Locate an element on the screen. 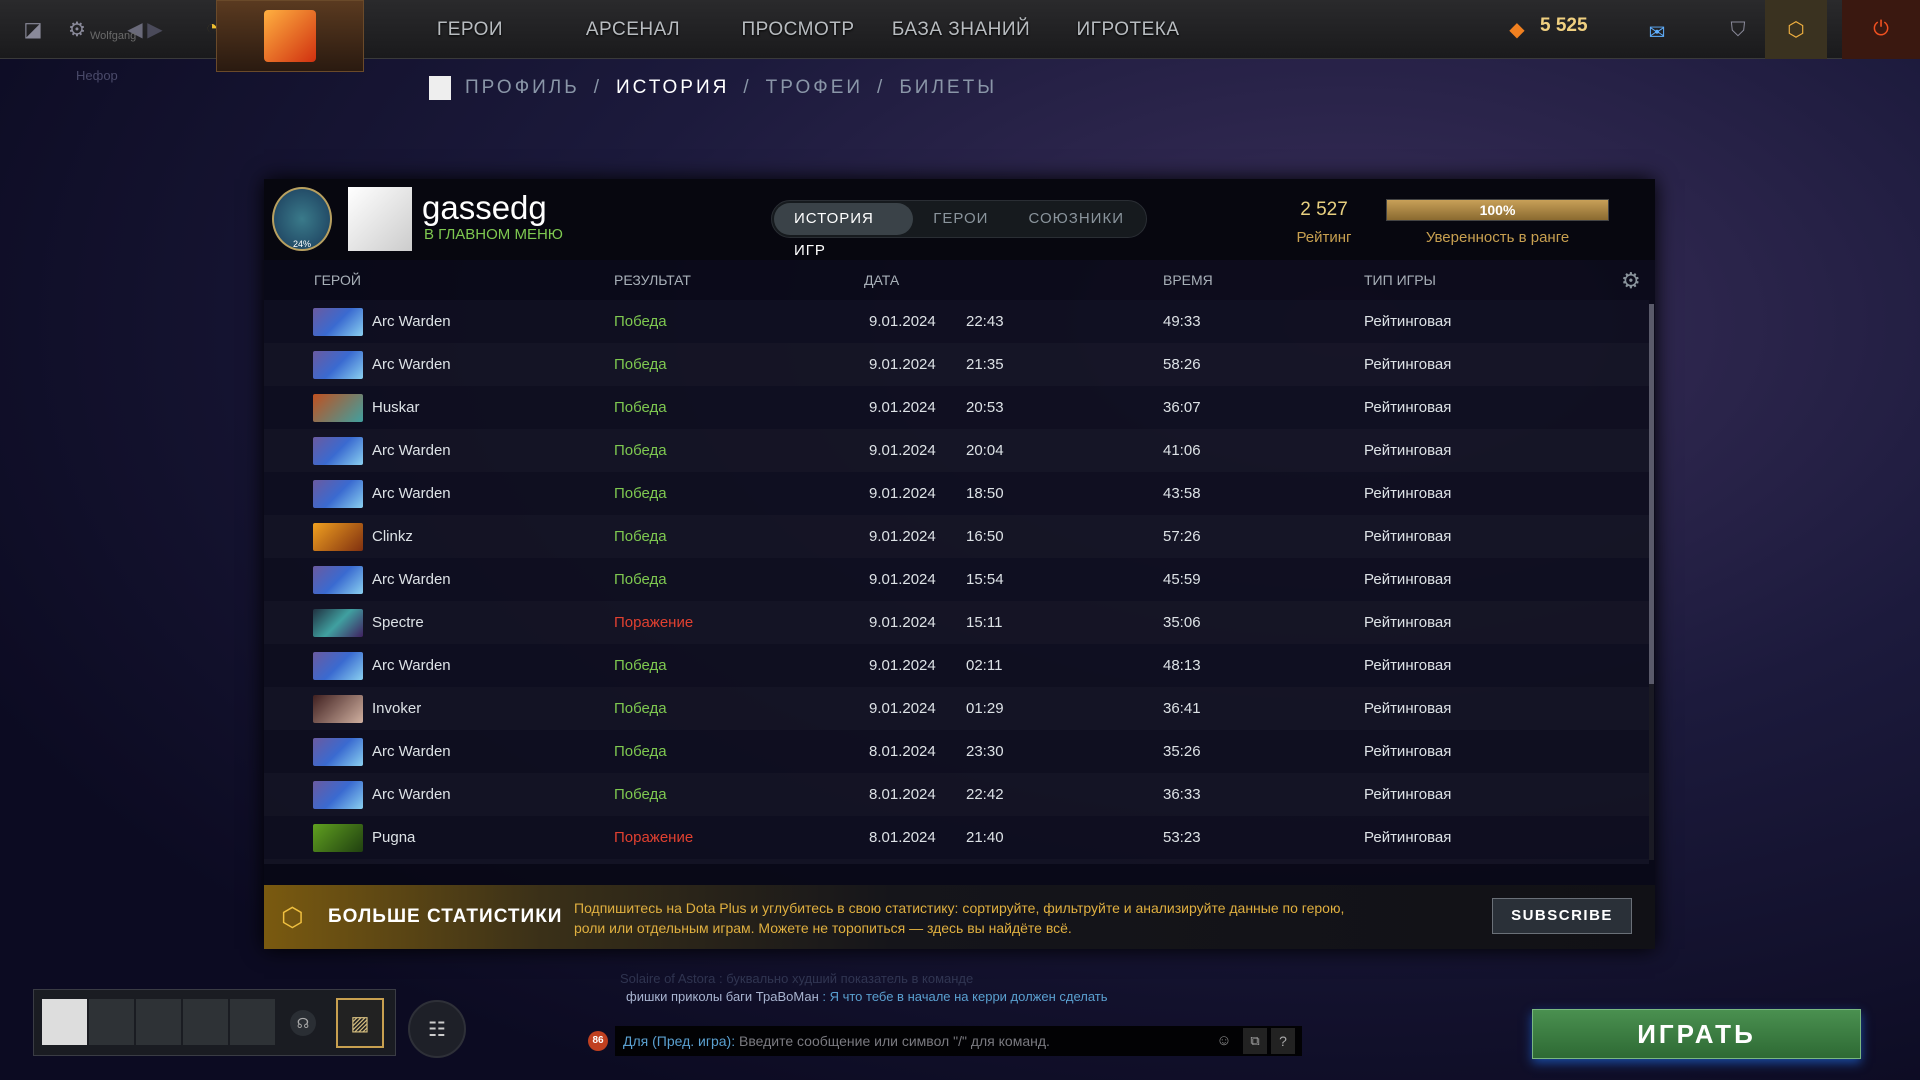 The height and width of the screenshot is (1080, 1920). breadcrumb: ПРОФИЛЬ / ИСТОРИЯ / ТРОФЕИ / БИЛЕТЫ is located at coordinates (713, 88).